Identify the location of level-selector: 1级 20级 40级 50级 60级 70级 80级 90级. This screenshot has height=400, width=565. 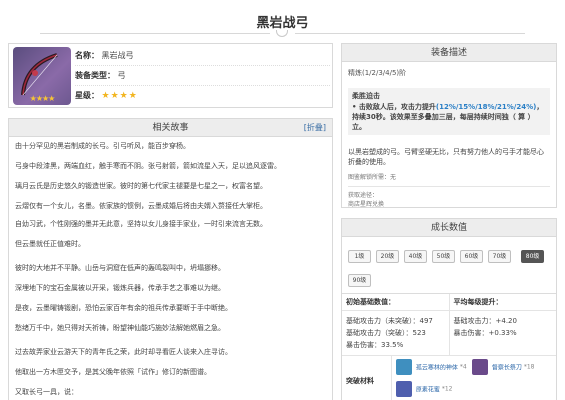
(449, 265).